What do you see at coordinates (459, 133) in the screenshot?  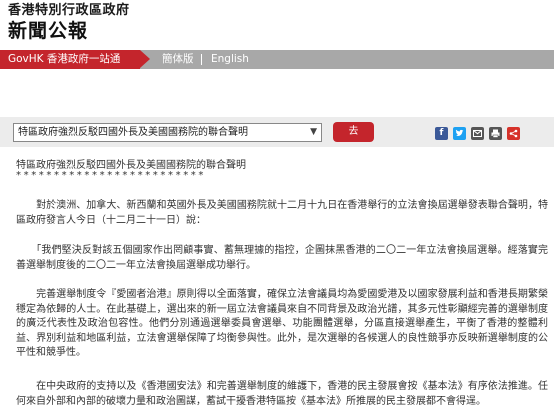 I see `twitter-icon` at bounding box center [459, 133].